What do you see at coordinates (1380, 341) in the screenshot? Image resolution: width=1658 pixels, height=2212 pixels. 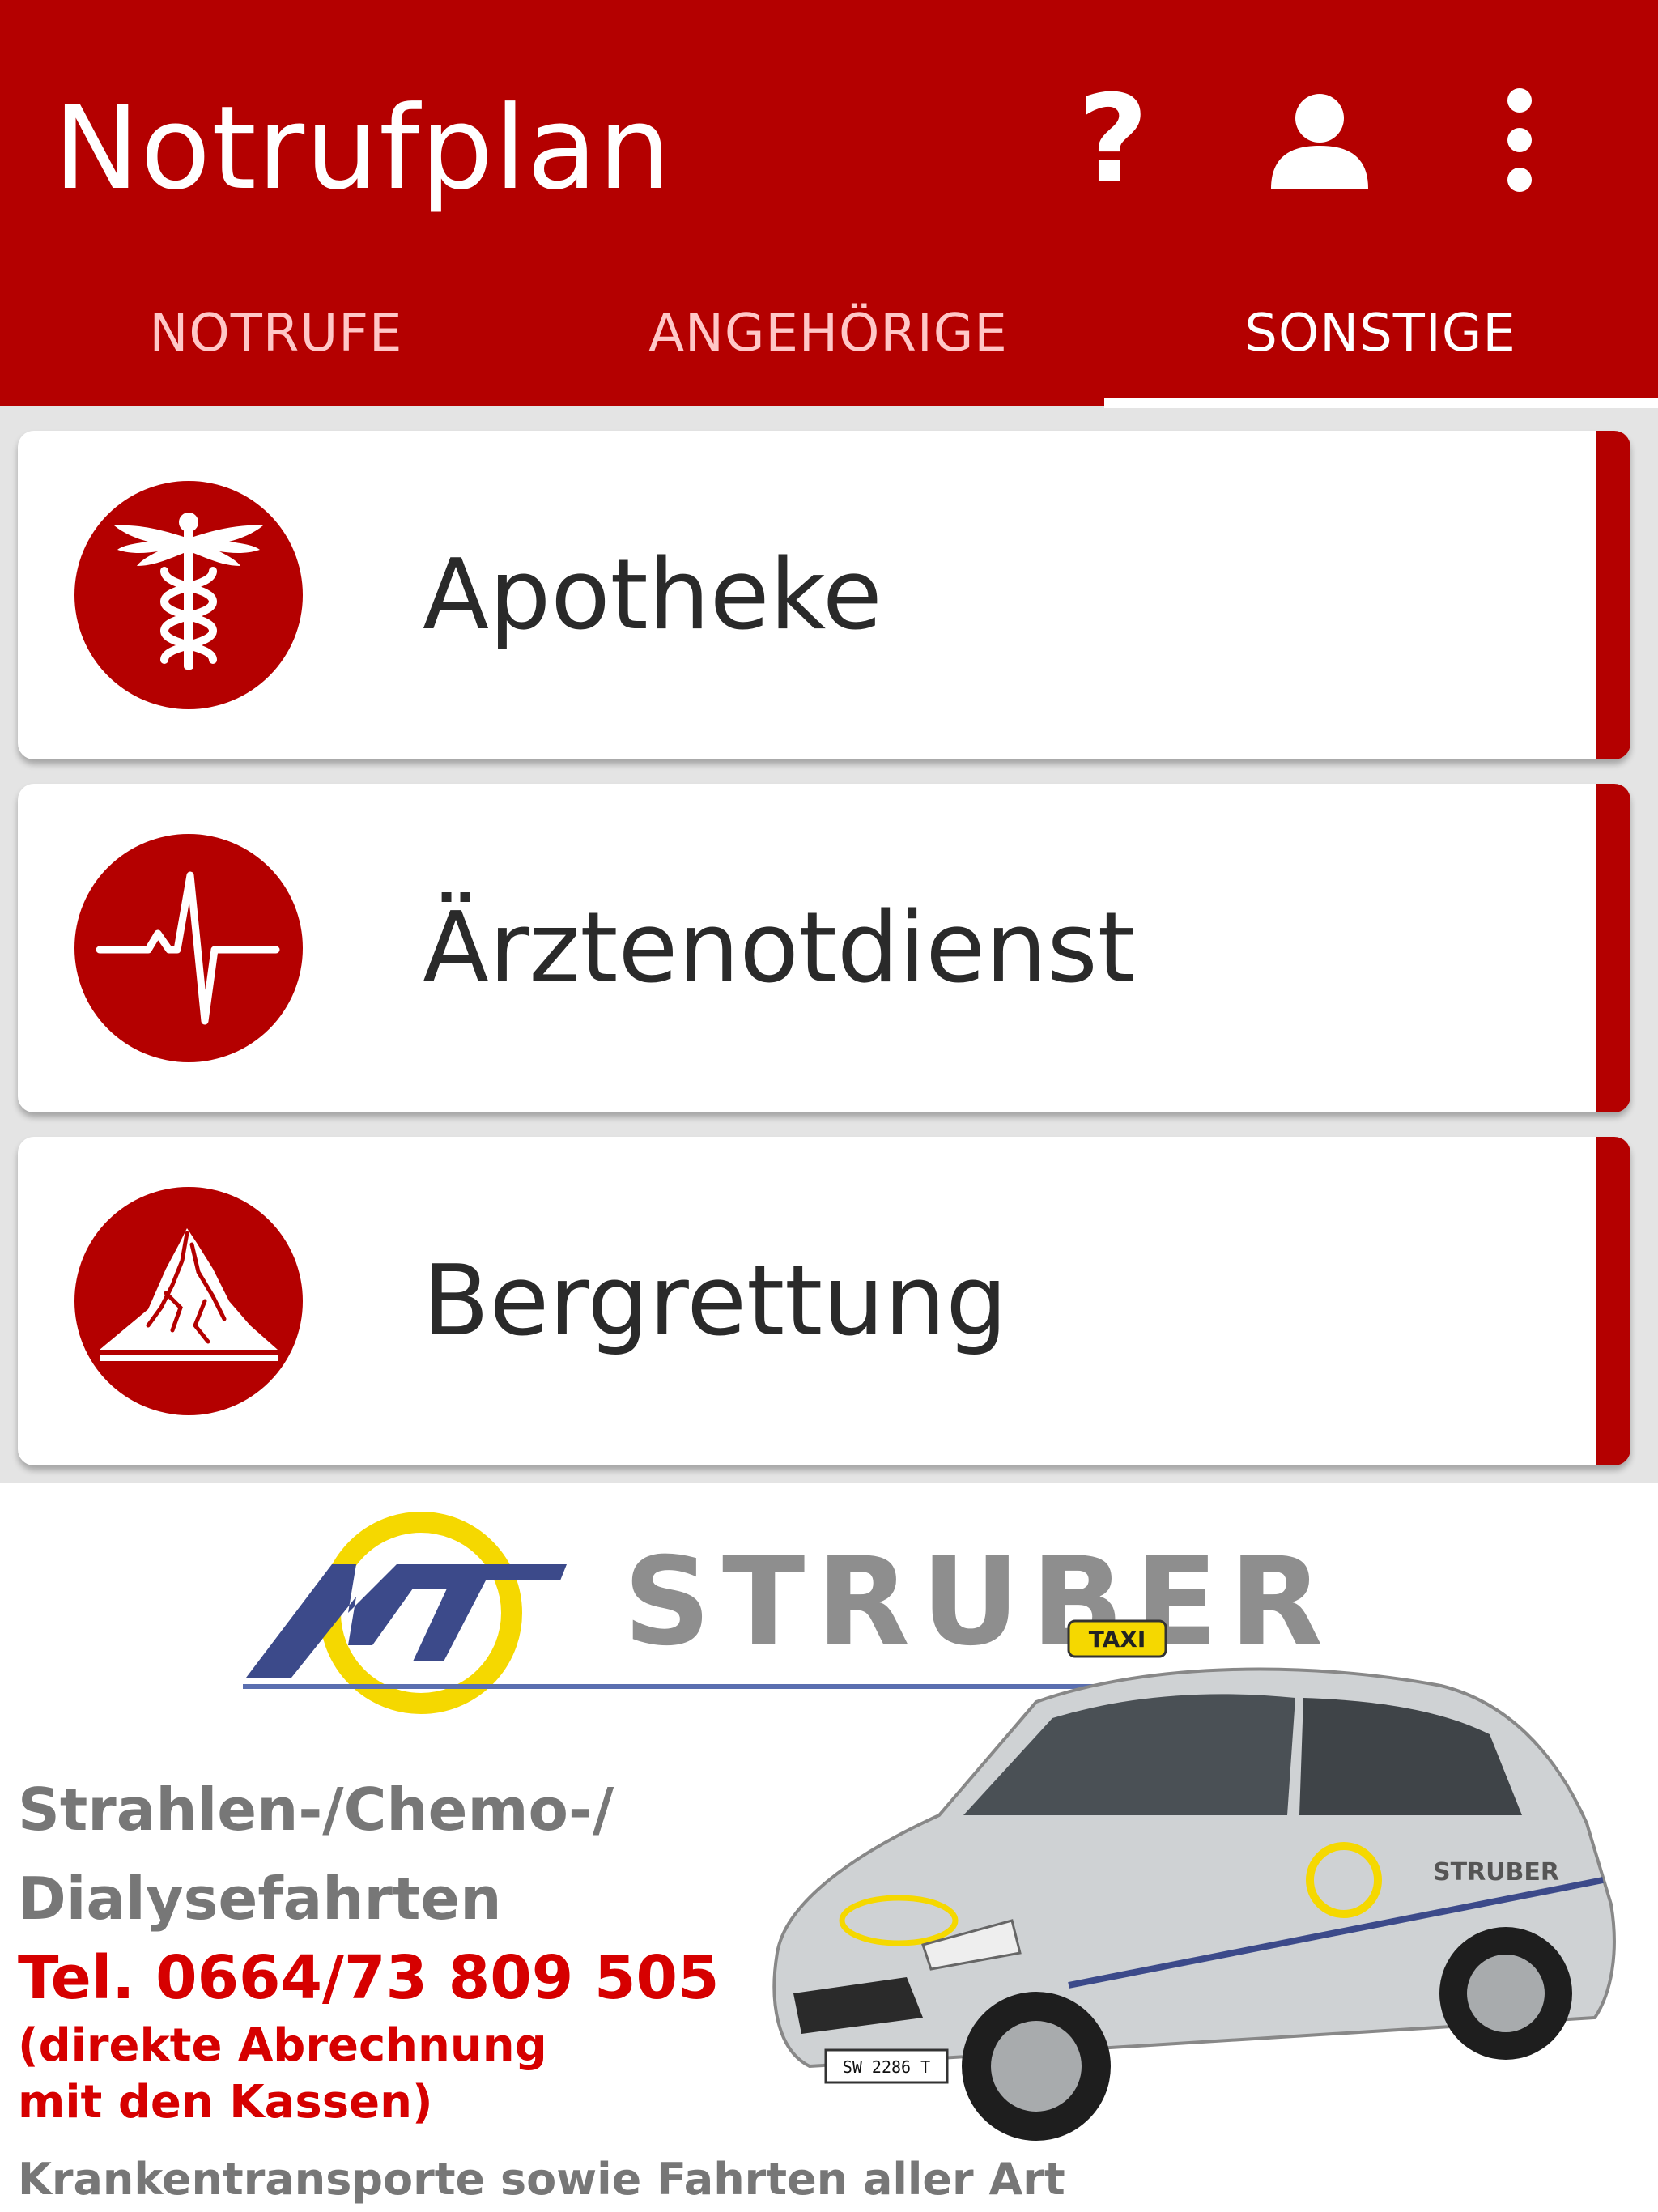 I see `tab-sonstige: SONSTIGE` at bounding box center [1380, 341].